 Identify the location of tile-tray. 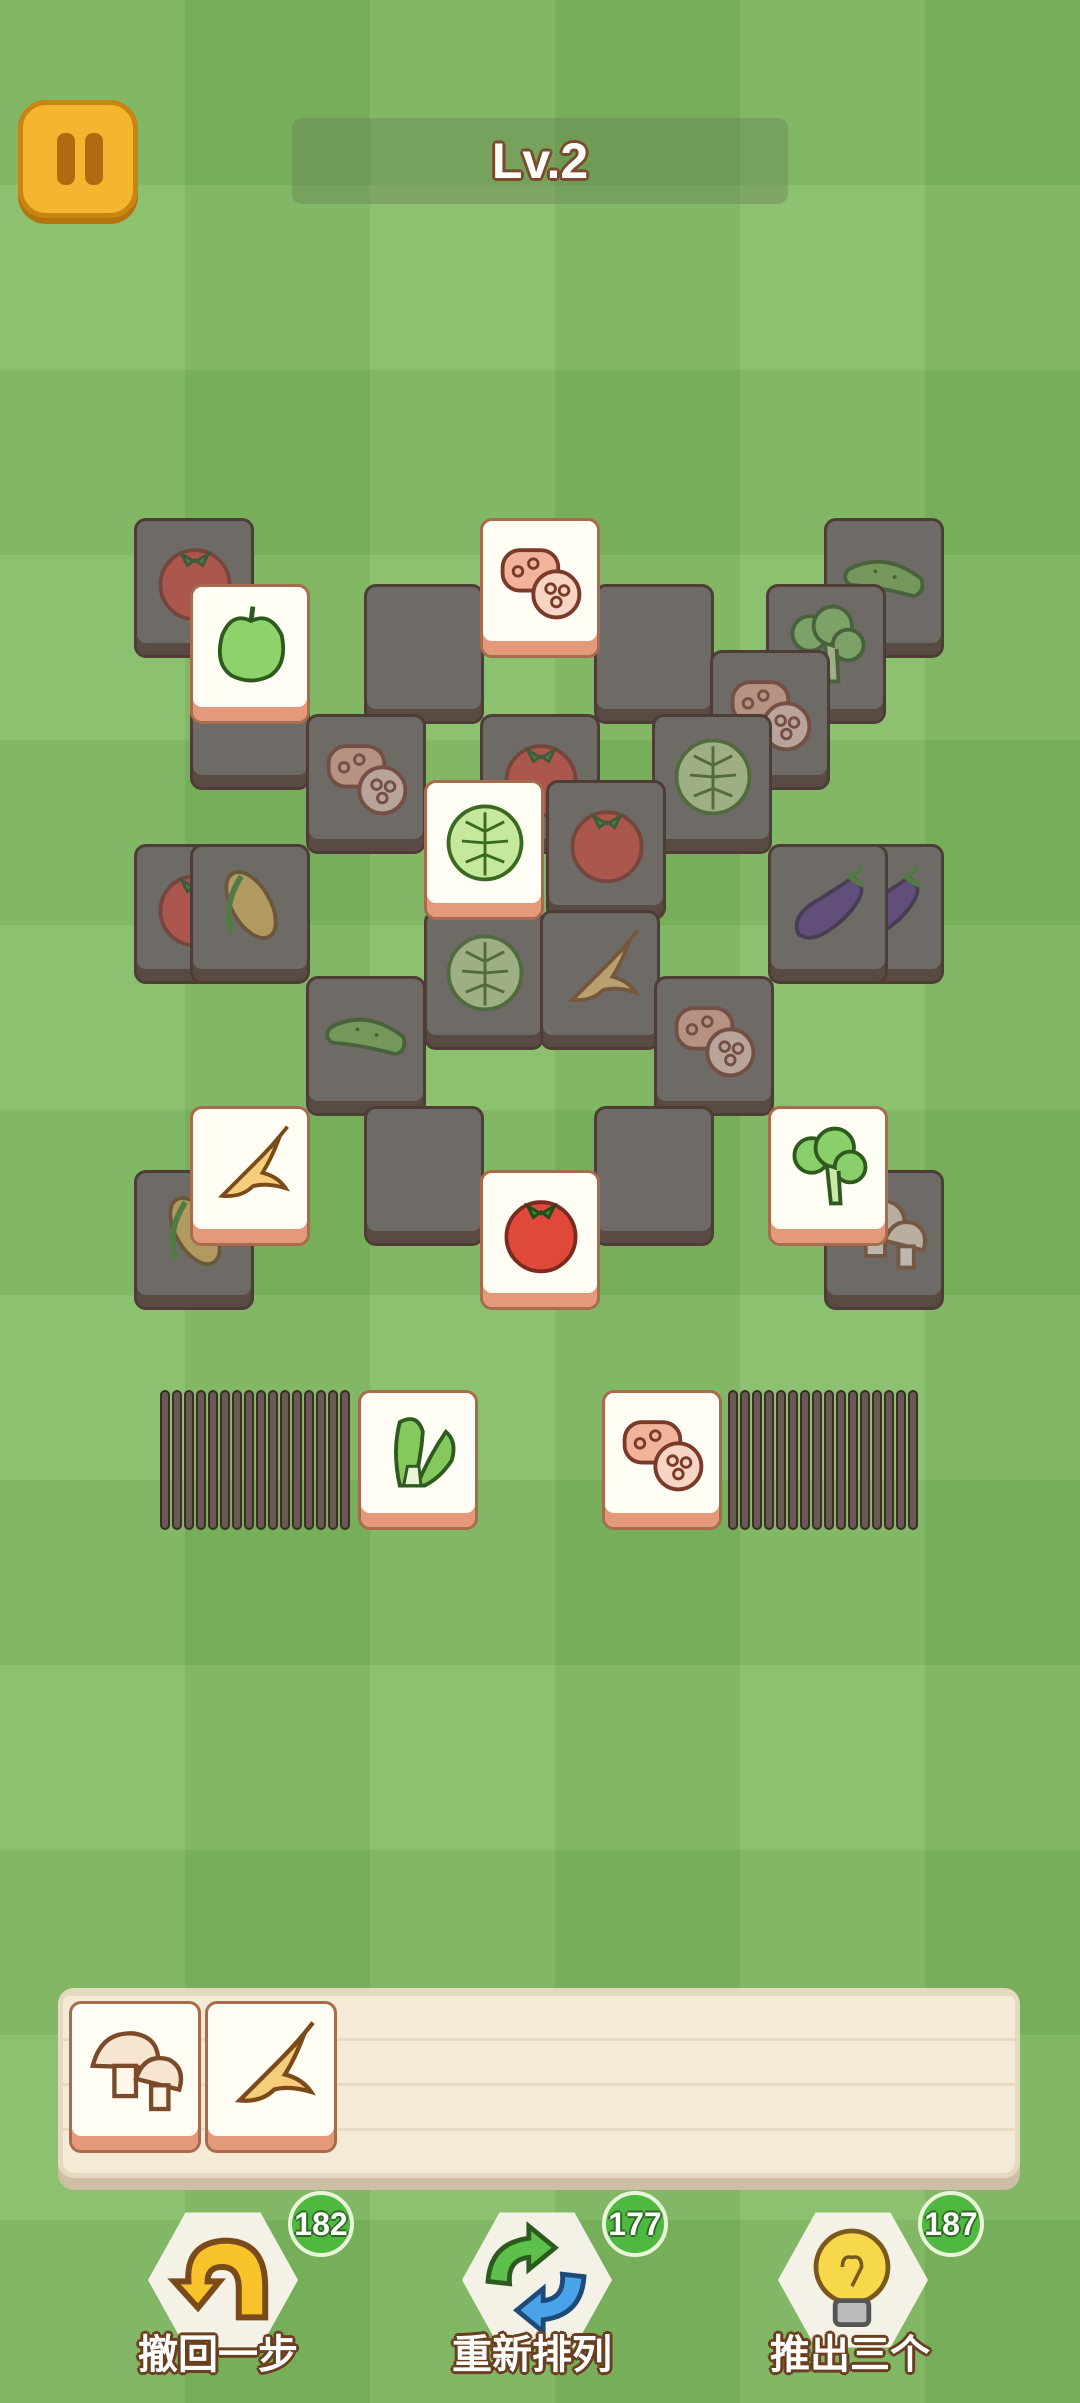
(539, 2083).